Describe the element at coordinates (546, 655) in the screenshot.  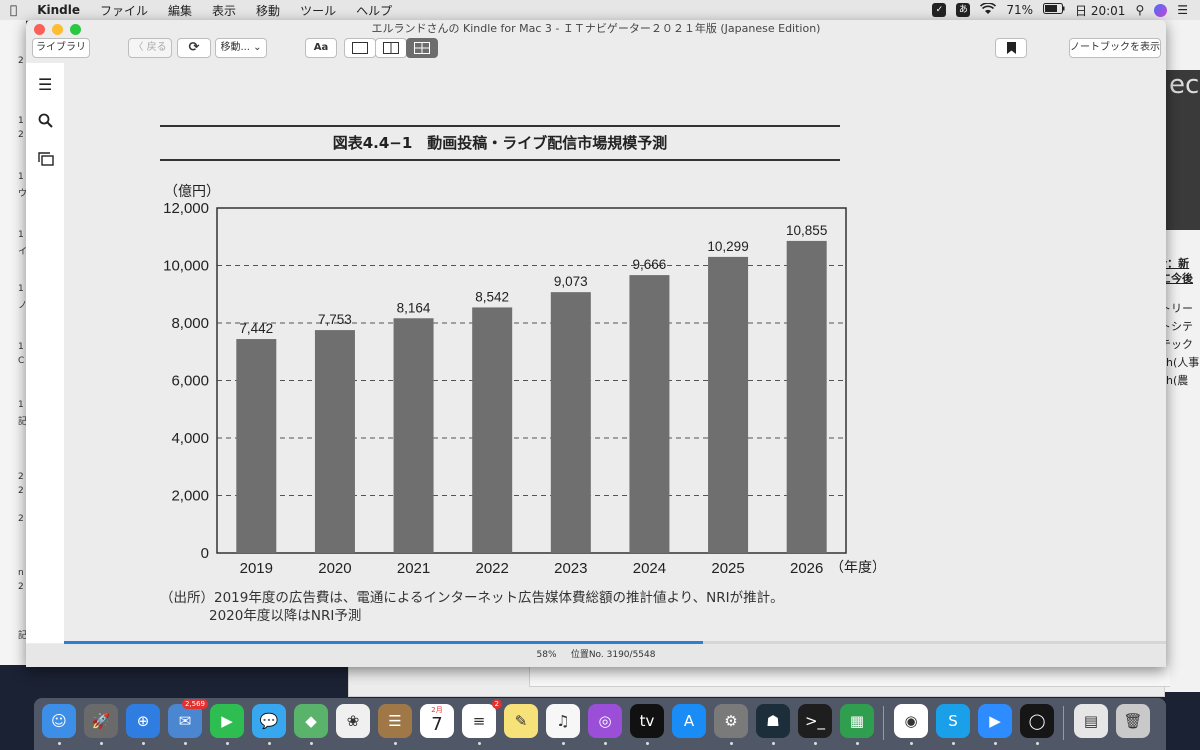
I see `progress-percent: 58%` at that location.